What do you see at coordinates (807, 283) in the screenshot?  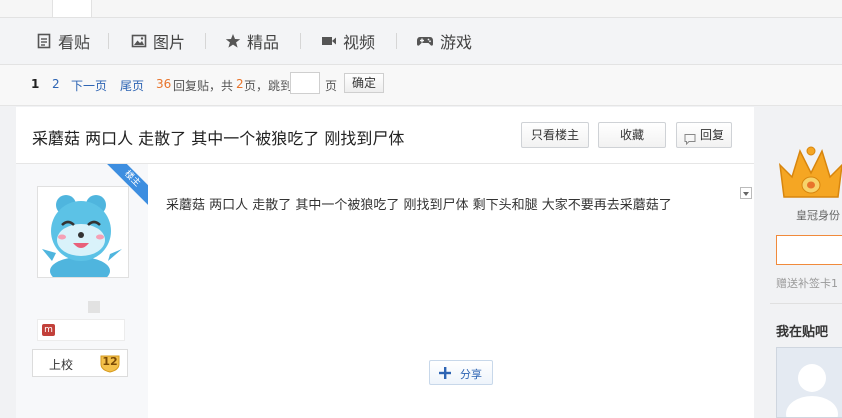 I see `sign-card-note: 赠送补签卡1` at bounding box center [807, 283].